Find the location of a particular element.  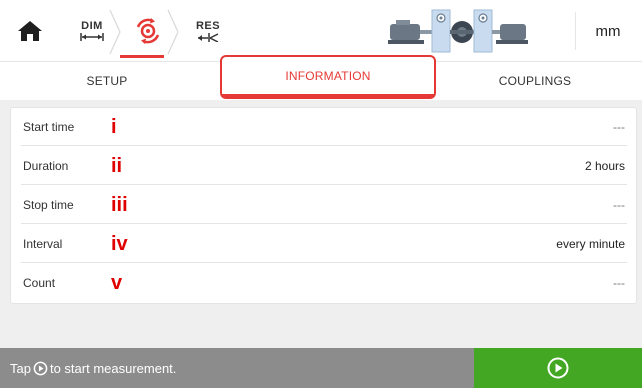

res-step-label: RES is located at coordinates (208, 25).